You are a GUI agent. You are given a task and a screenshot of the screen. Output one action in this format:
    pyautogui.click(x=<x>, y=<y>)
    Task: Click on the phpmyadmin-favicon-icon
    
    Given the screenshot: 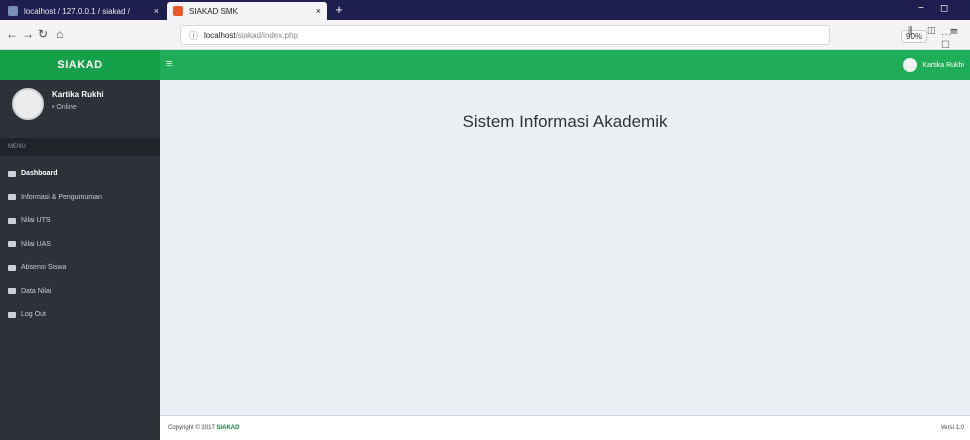 What is the action you would take?
    pyautogui.click(x=13, y=11)
    